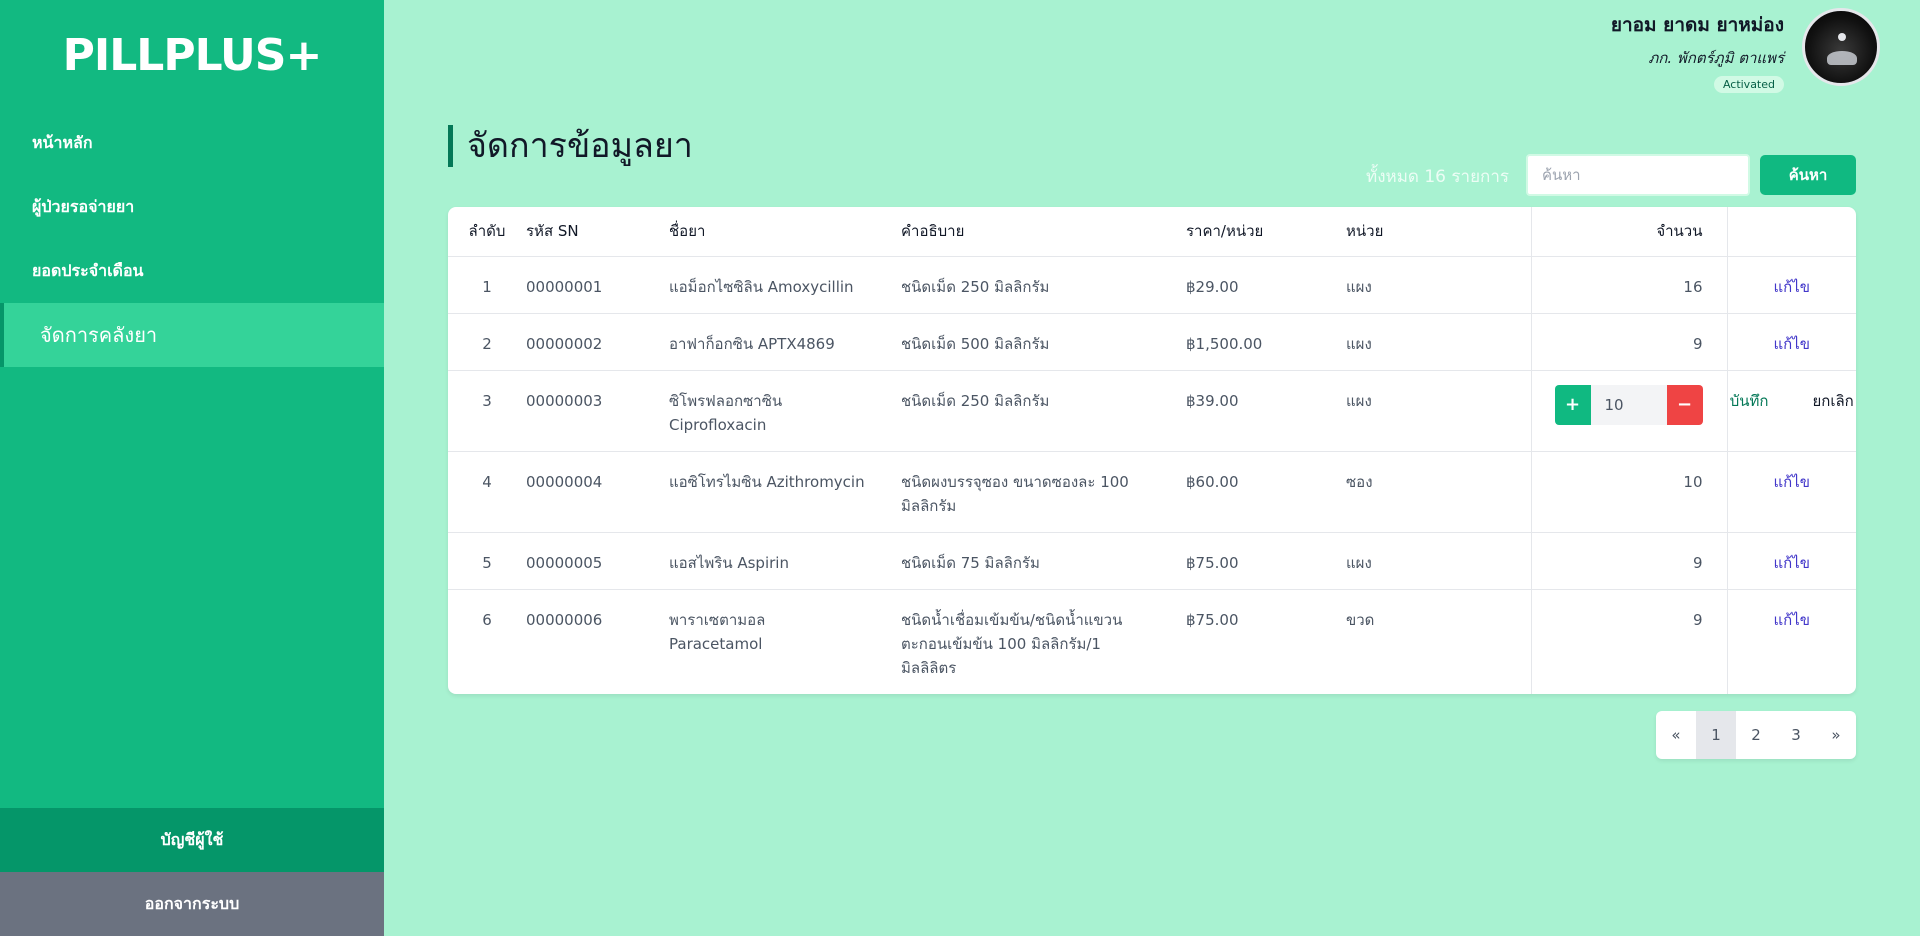  What do you see at coordinates (1796, 735) in the screenshot?
I see `pagination-page-3: 3` at bounding box center [1796, 735].